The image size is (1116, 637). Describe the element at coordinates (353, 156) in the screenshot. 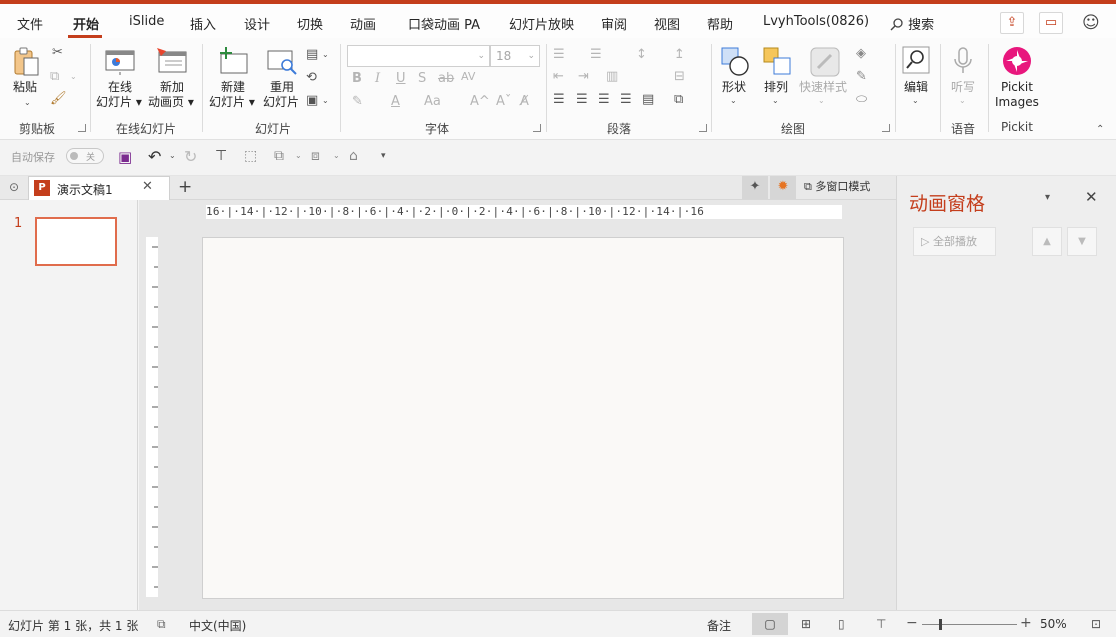

I see `png-export-icon: ⌂` at that location.